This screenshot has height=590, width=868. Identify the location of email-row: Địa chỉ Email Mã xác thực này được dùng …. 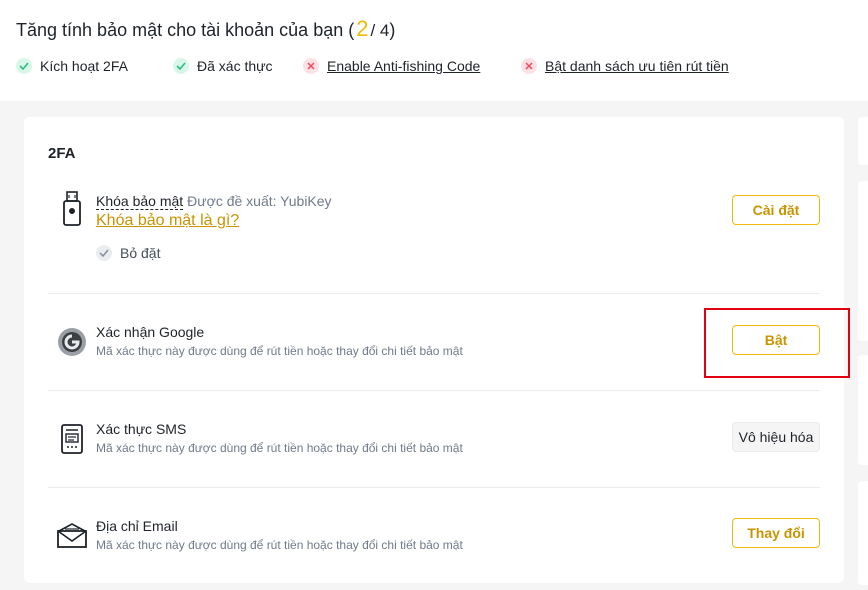
(434, 535).